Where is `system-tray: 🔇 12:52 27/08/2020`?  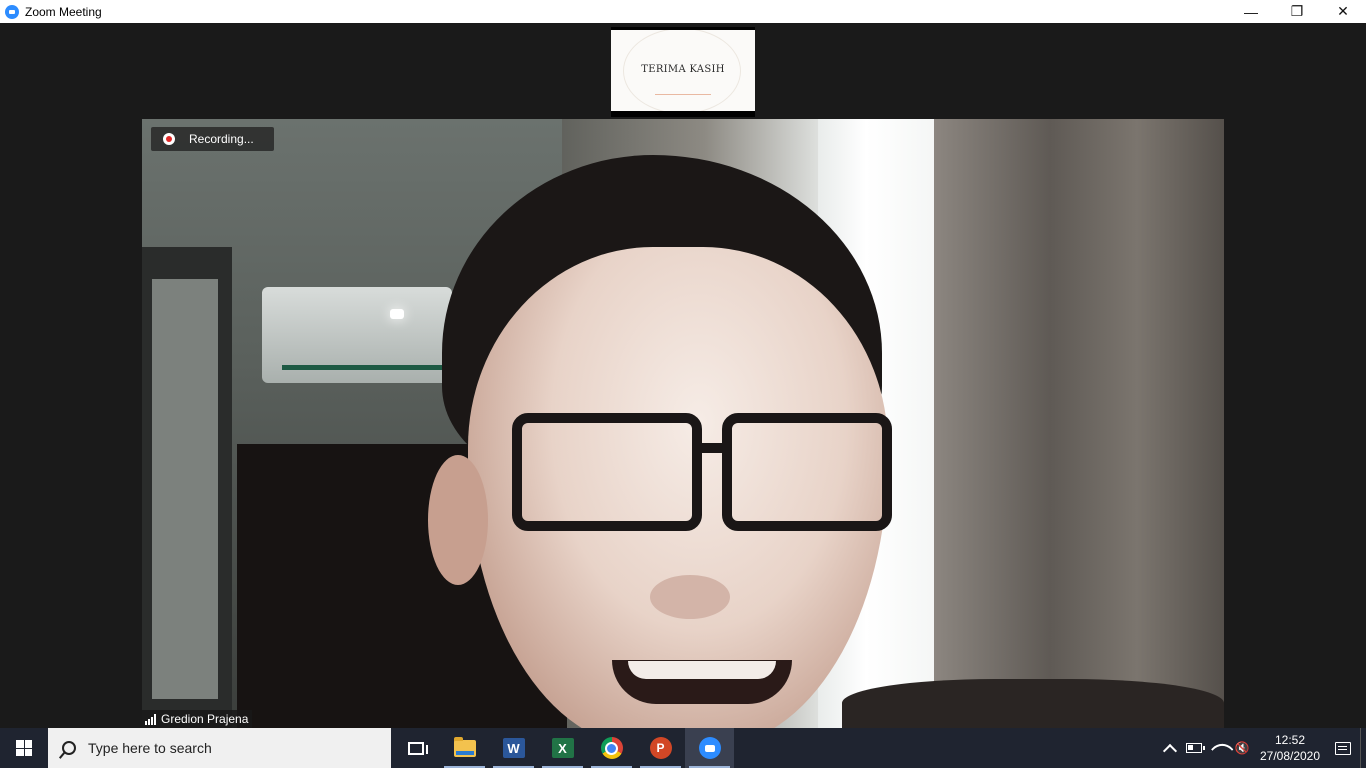 system-tray: 🔇 12:52 27/08/2020 is located at coordinates (1262, 748).